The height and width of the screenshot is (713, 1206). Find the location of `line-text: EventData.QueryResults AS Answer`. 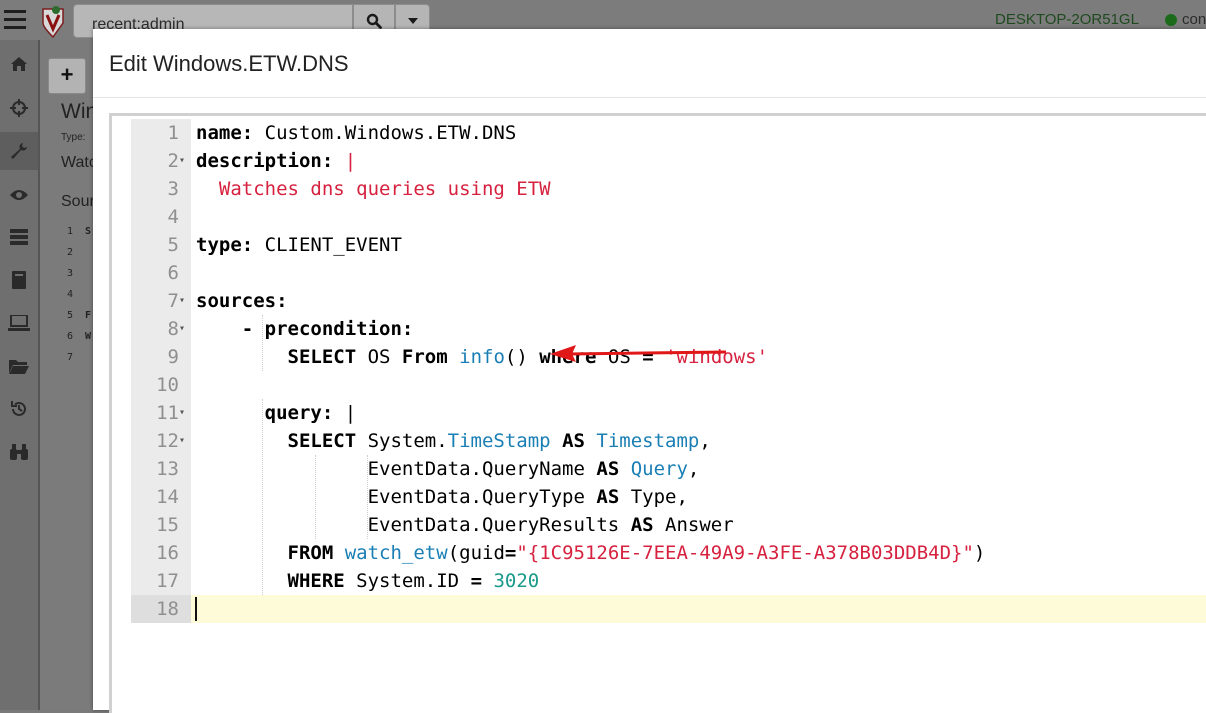

line-text: EventData.QueryResults AS Answer is located at coordinates (465, 525).